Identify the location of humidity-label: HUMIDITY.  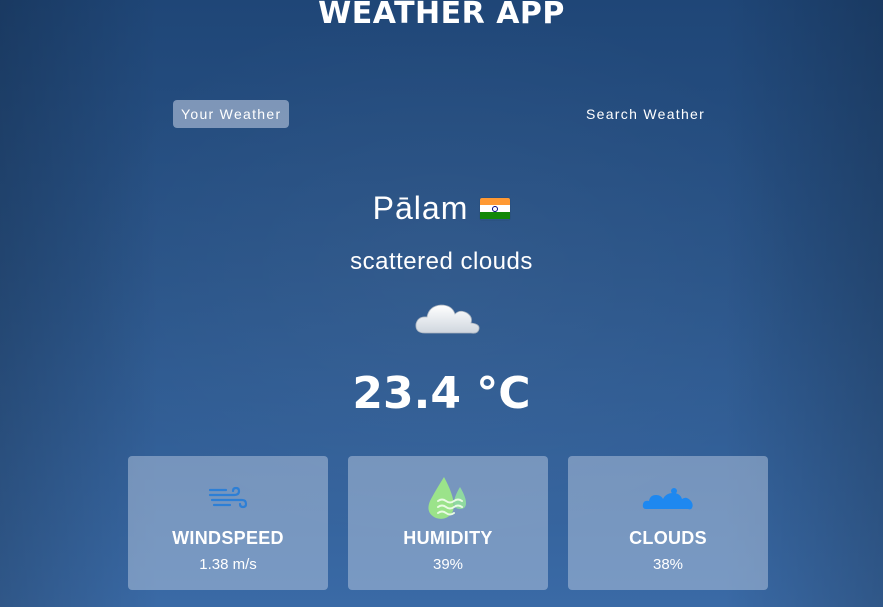
(448, 538).